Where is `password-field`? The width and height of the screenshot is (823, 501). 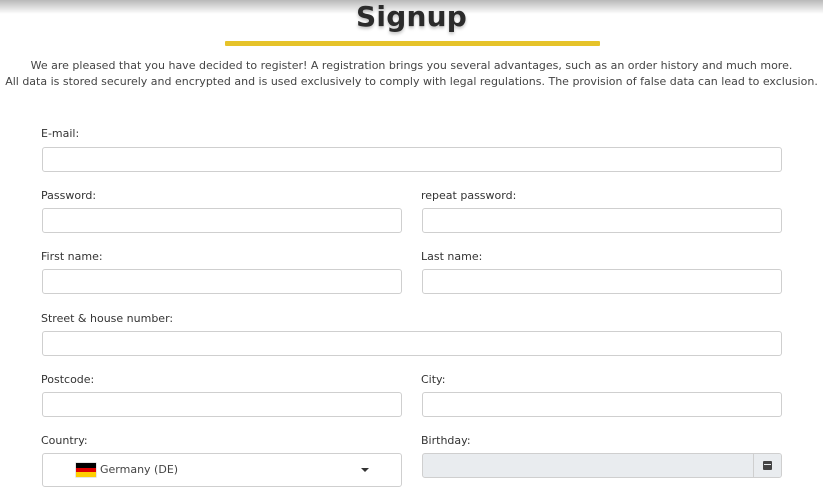
password-field is located at coordinates (222, 220).